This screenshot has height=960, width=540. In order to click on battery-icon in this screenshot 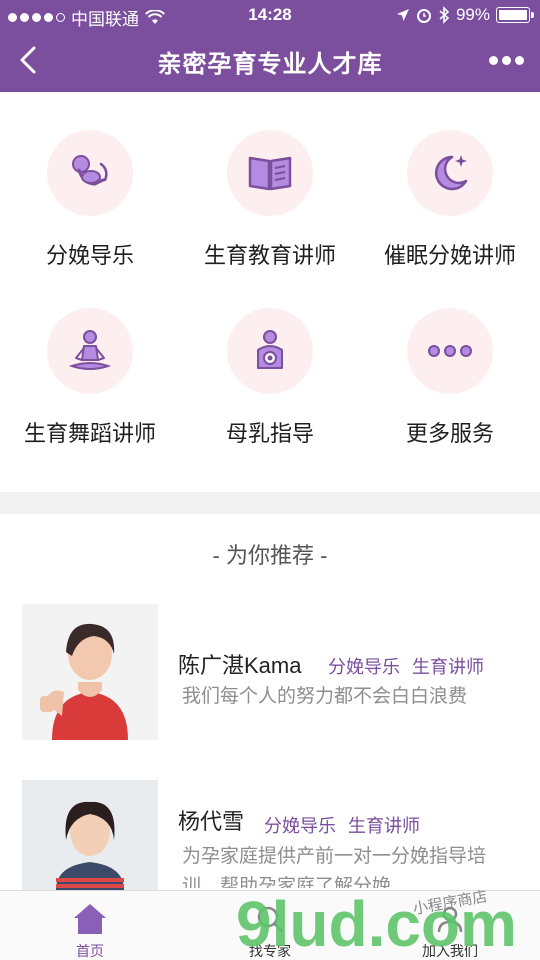, I will do `click(515, 15)`.